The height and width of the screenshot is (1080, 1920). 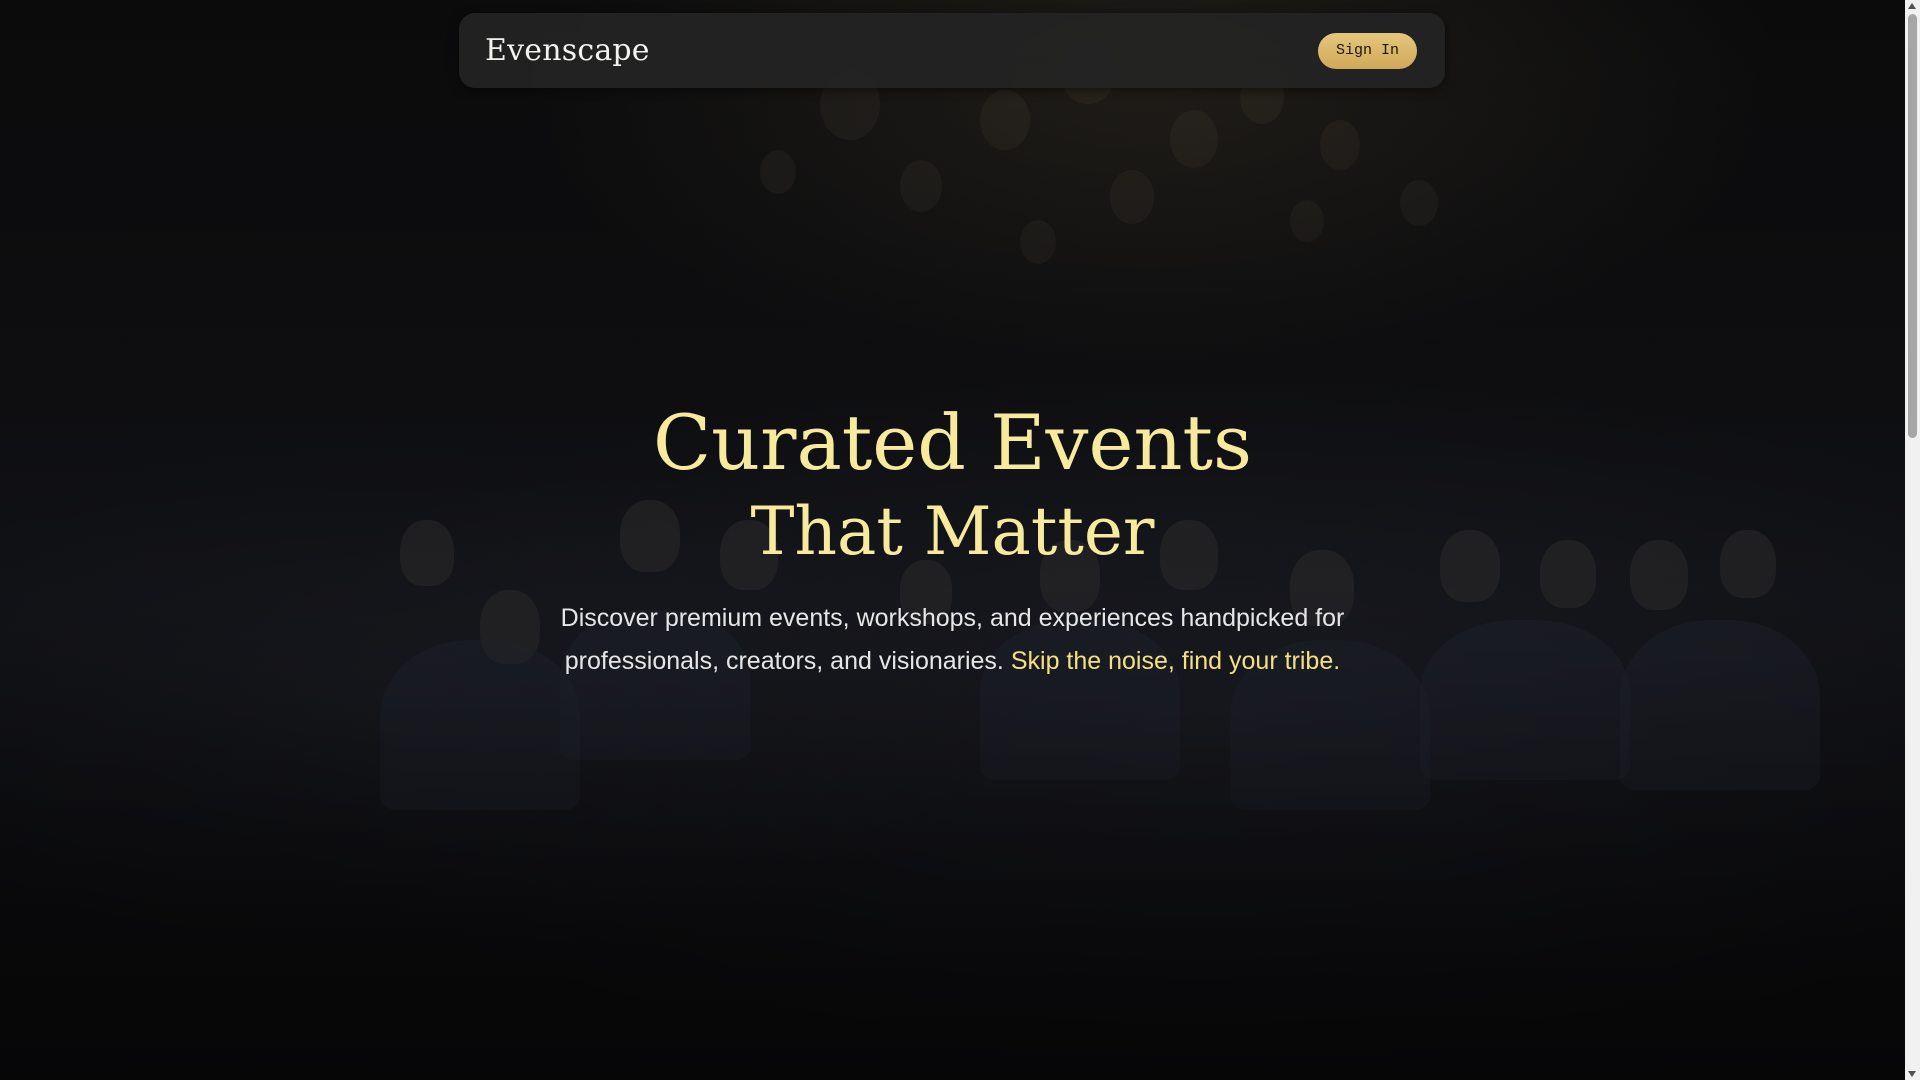 What do you see at coordinates (952, 442) in the screenshot?
I see `hero-title-line1: Curated Events` at bounding box center [952, 442].